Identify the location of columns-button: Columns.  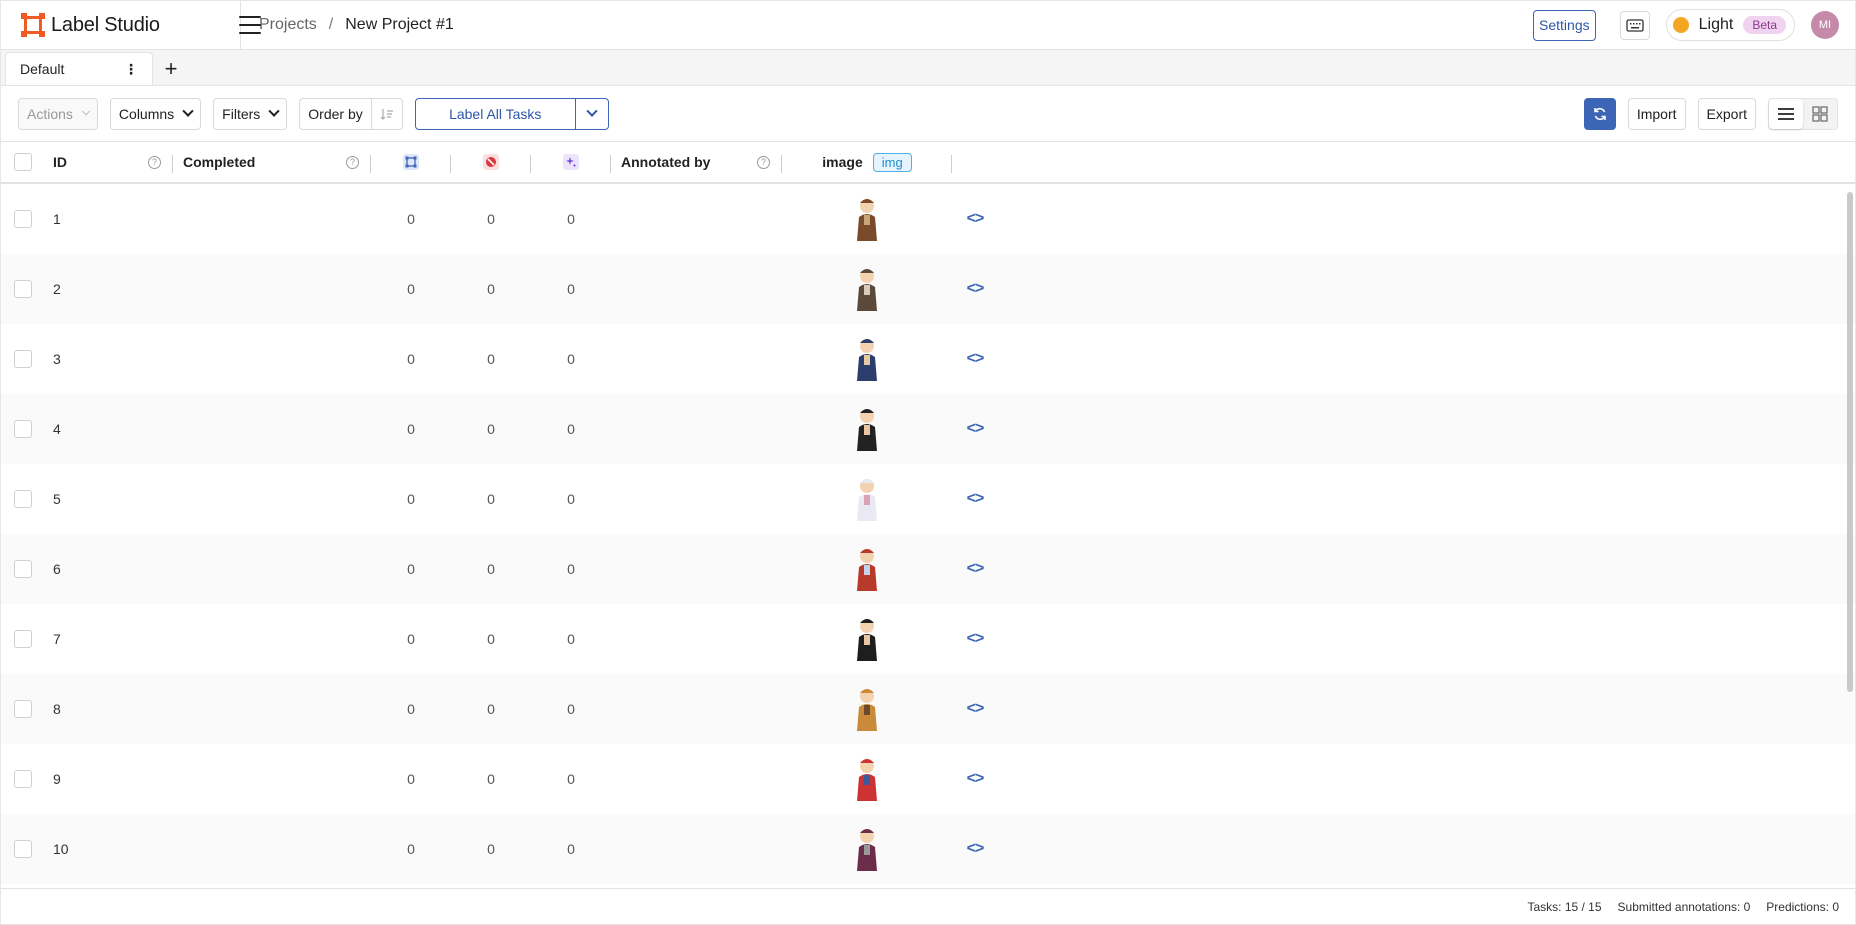
(155, 113).